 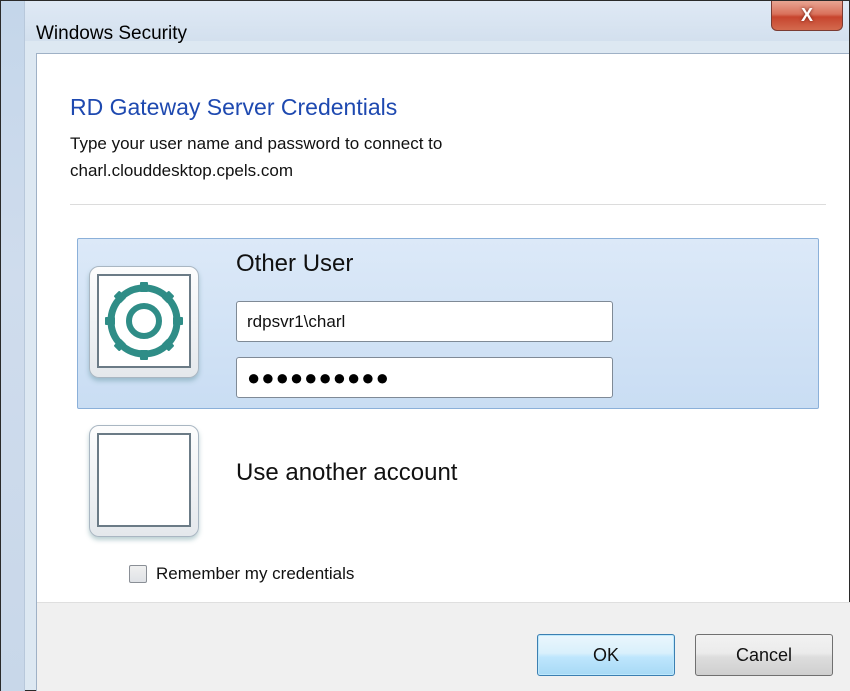 What do you see at coordinates (424, 377) in the screenshot?
I see `password-input: ●●●●●●●●●●` at bounding box center [424, 377].